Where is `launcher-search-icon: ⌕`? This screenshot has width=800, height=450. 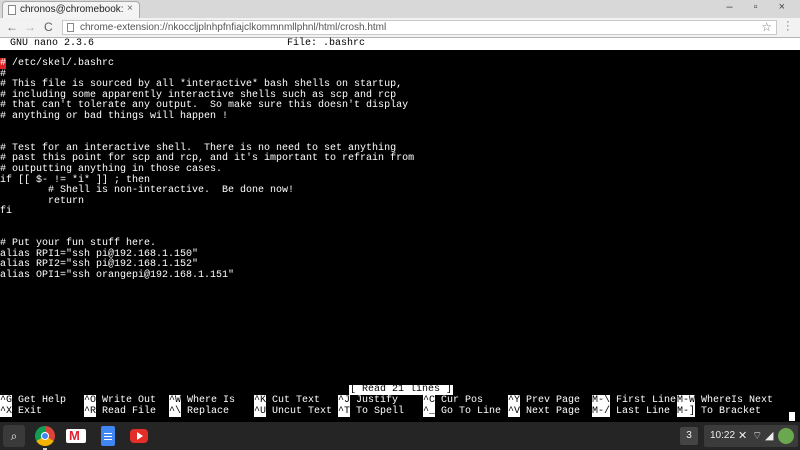 launcher-search-icon: ⌕ is located at coordinates (14, 436).